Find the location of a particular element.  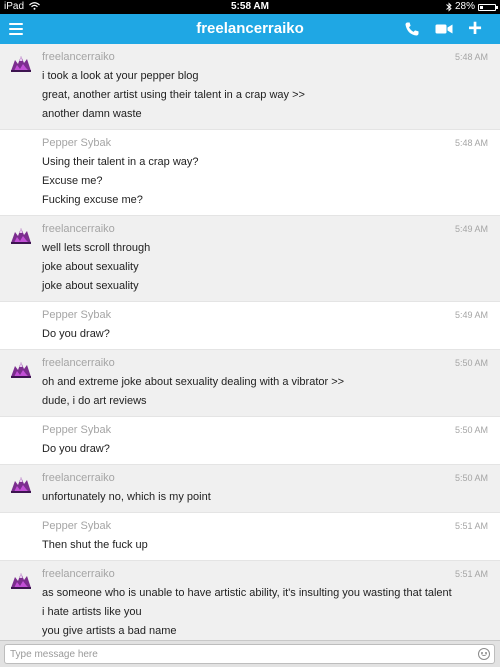

video-icon is located at coordinates (444, 29).